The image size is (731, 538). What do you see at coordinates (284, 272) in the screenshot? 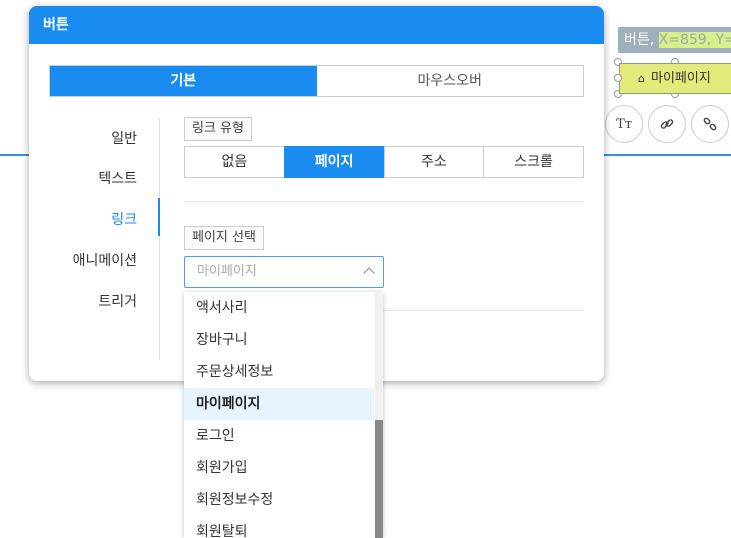
I see `page-select: 마이페이지` at bounding box center [284, 272].